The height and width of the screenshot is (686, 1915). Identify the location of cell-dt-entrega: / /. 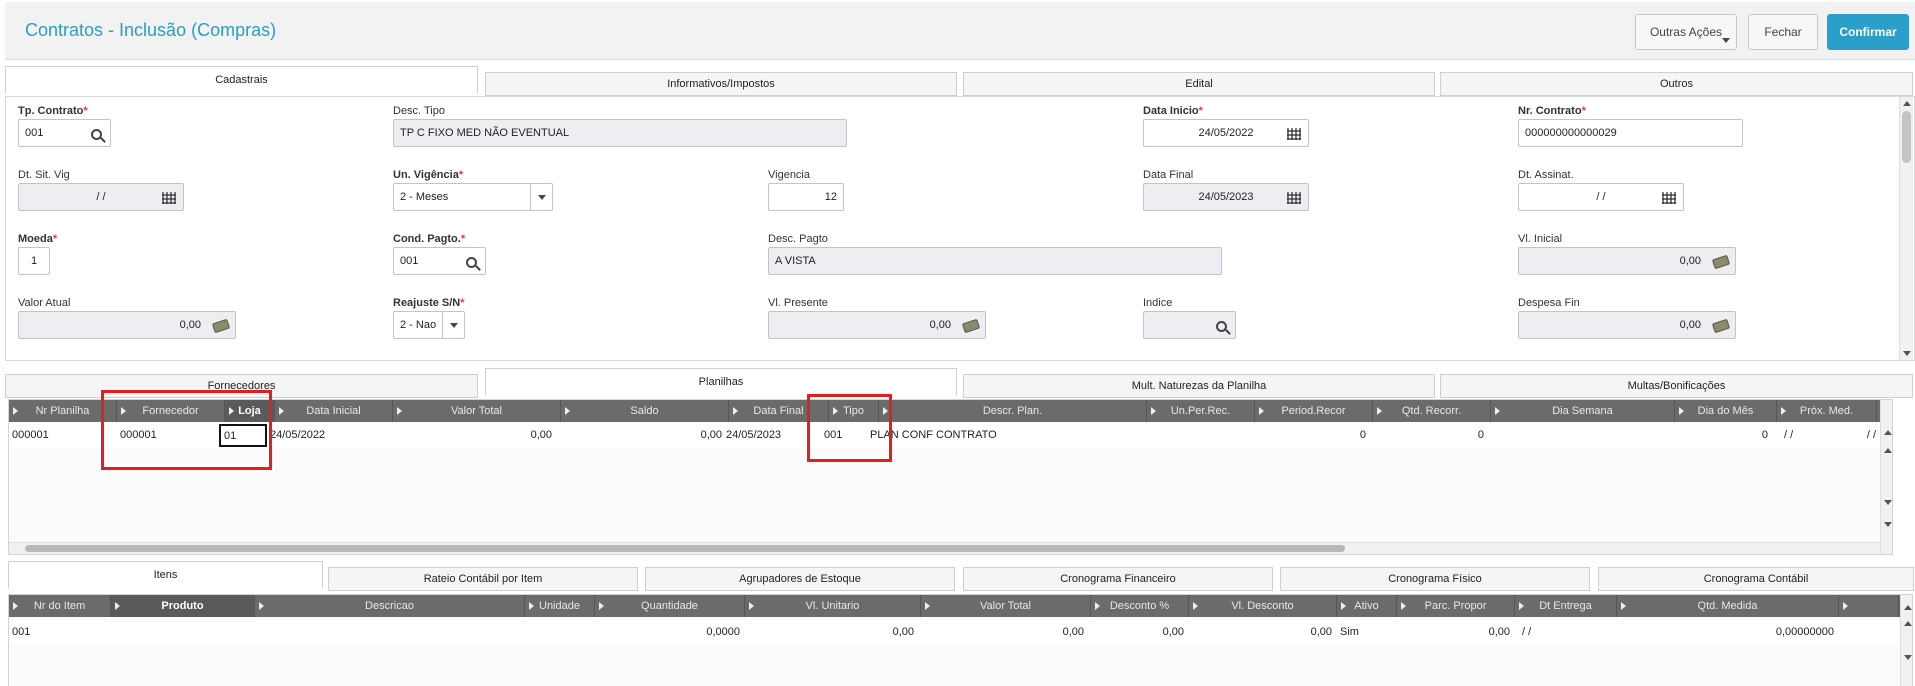
(1567, 632).